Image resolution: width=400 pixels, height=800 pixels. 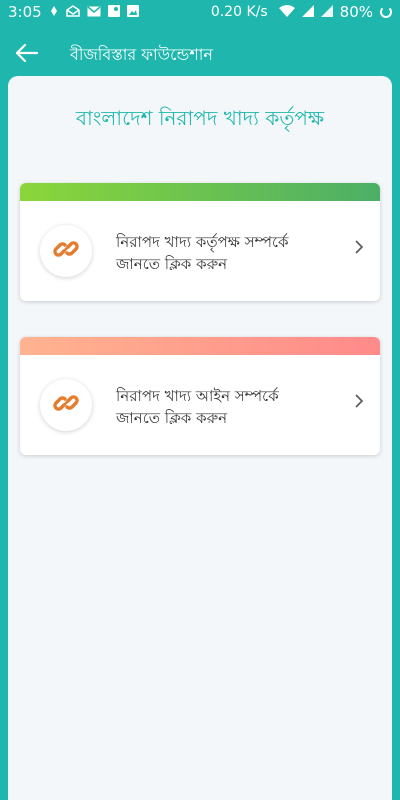 I want to click on arrow-left-icon, so click(x=26, y=55).